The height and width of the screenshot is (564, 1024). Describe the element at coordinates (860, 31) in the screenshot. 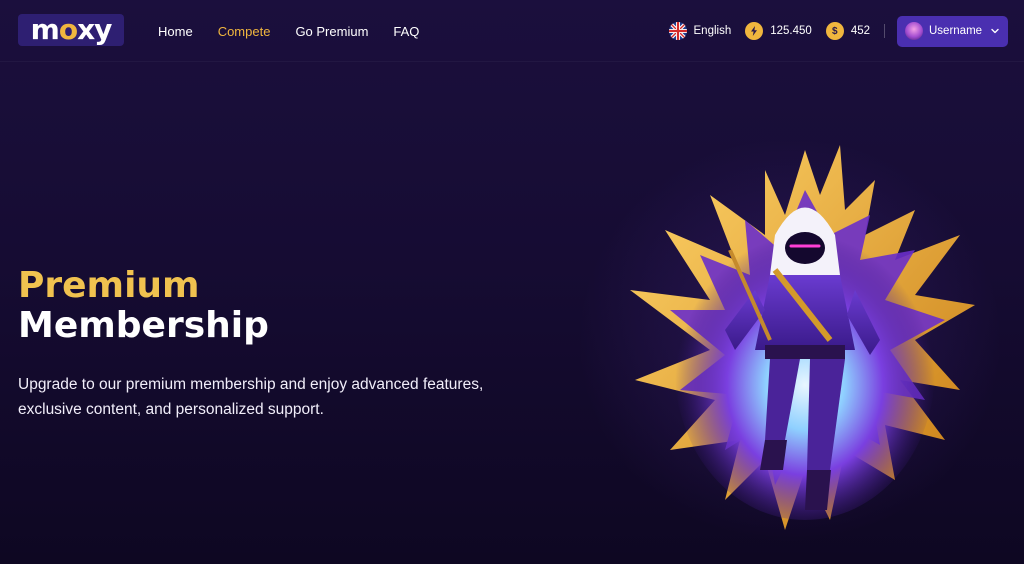

I see `cash-value: 452` at that location.